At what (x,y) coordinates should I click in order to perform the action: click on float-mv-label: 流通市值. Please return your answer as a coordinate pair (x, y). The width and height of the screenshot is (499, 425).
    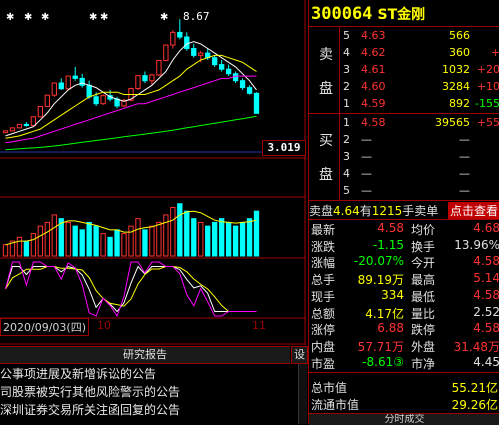
    Looking at the image, I should click on (335, 405).